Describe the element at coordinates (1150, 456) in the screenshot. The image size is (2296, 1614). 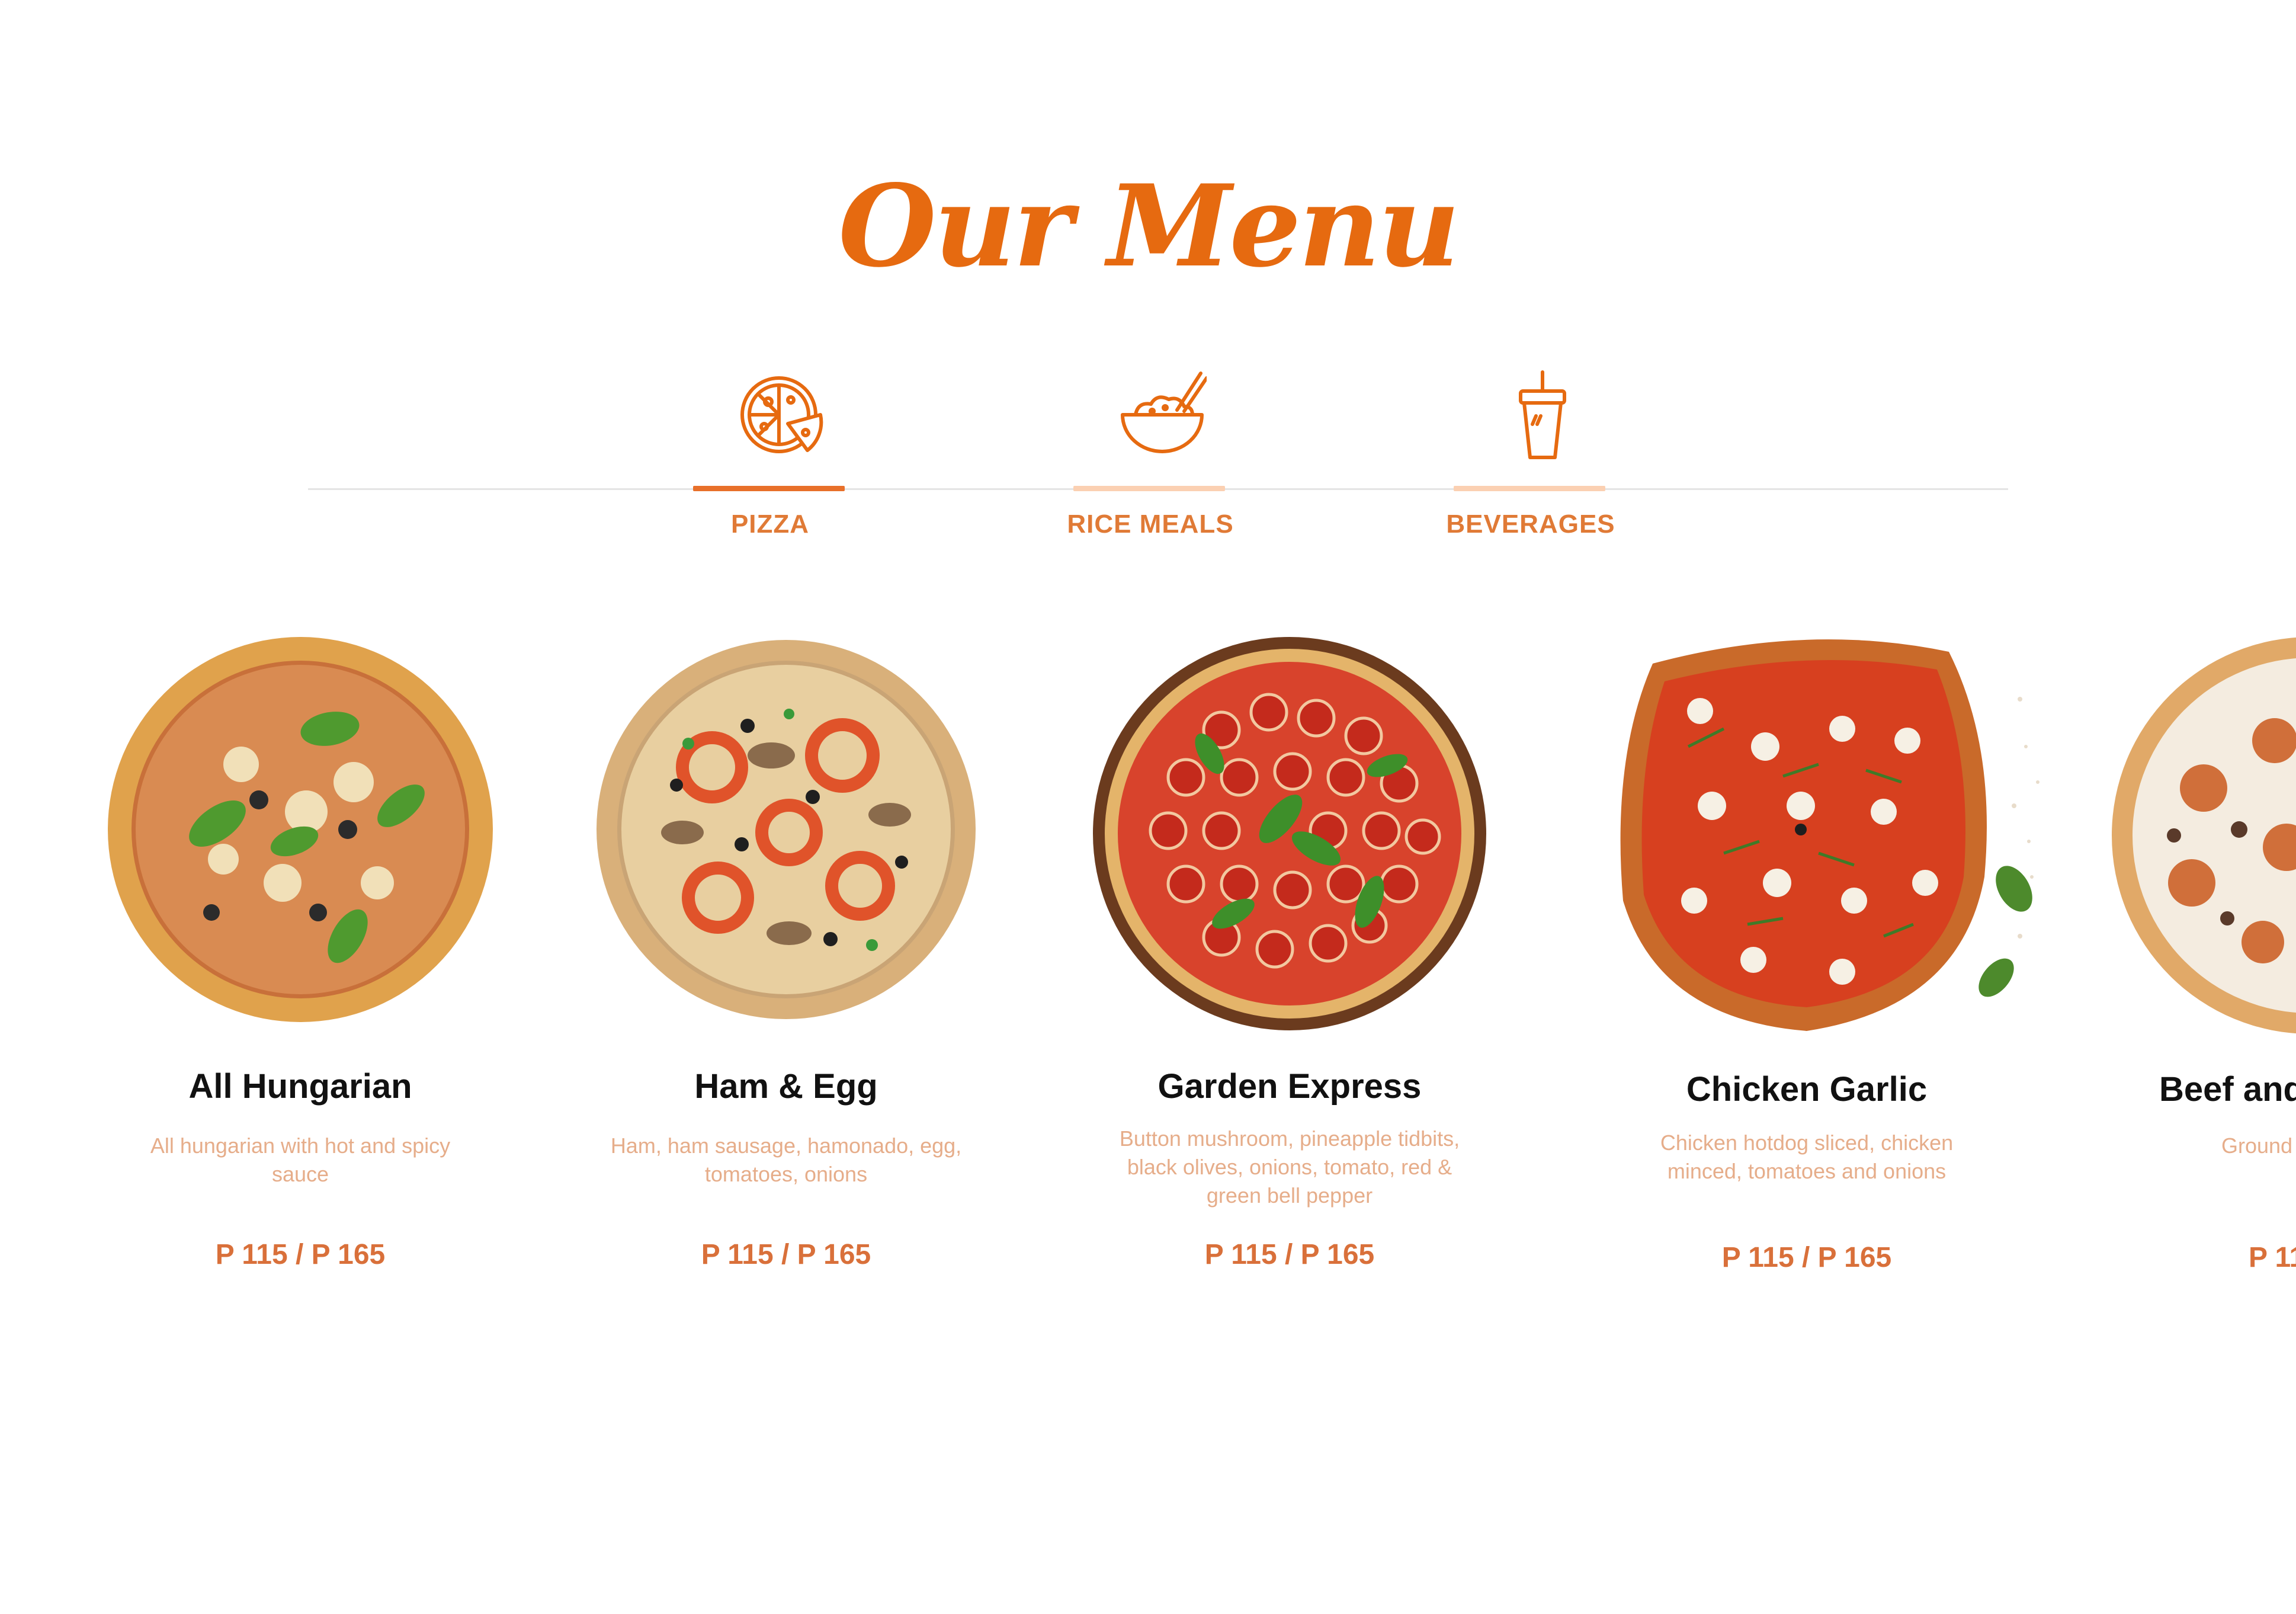
I see `tab-rice-meals: RICE MEALS` at that location.